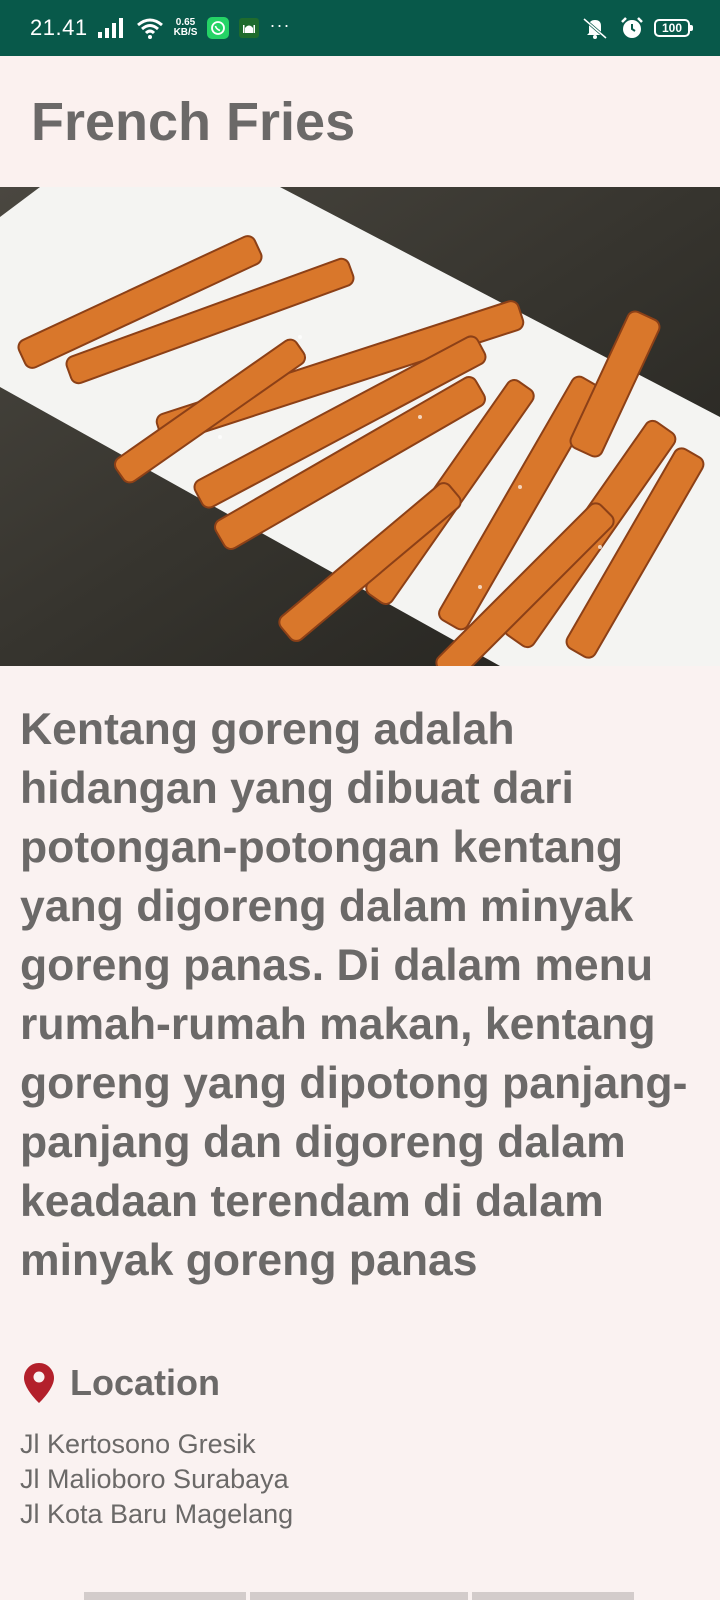 The width and height of the screenshot is (720, 1600). Describe the element at coordinates (157, 1514) in the screenshot. I see `location-item: Jl Kota Baru Magelang` at that location.